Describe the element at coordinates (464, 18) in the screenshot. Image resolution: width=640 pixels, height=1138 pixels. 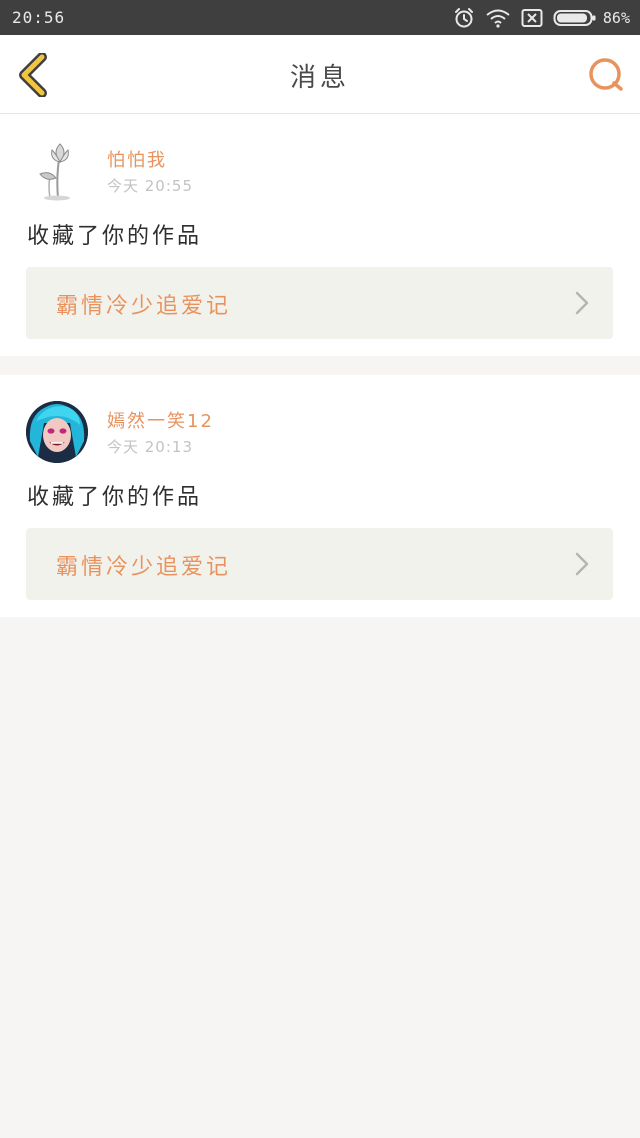
I see `alarm-icon` at that location.